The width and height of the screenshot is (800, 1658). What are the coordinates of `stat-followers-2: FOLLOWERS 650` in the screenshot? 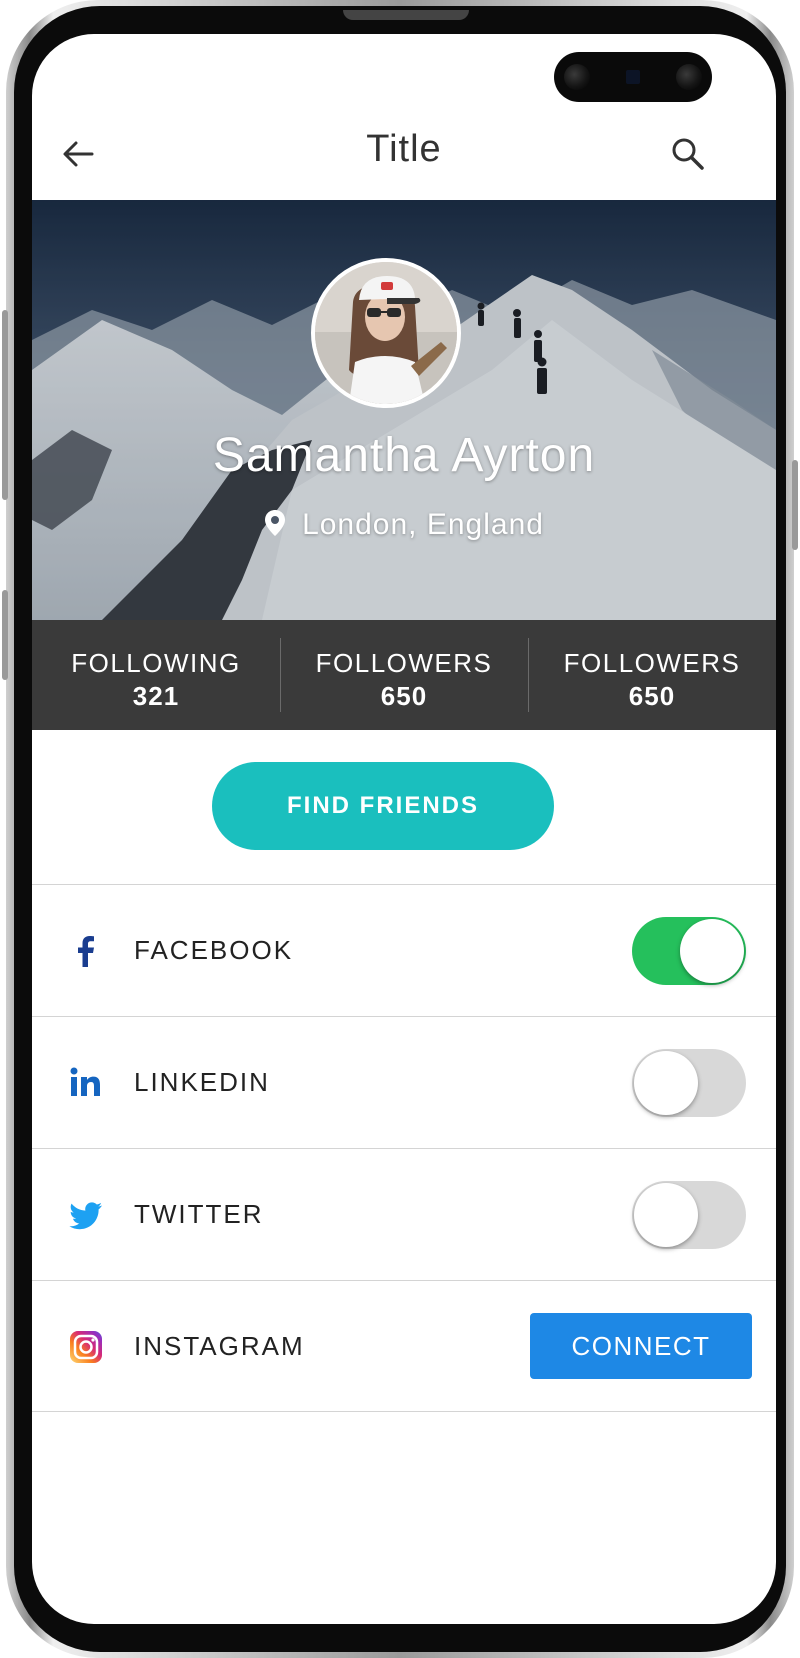 It's located at (652, 675).